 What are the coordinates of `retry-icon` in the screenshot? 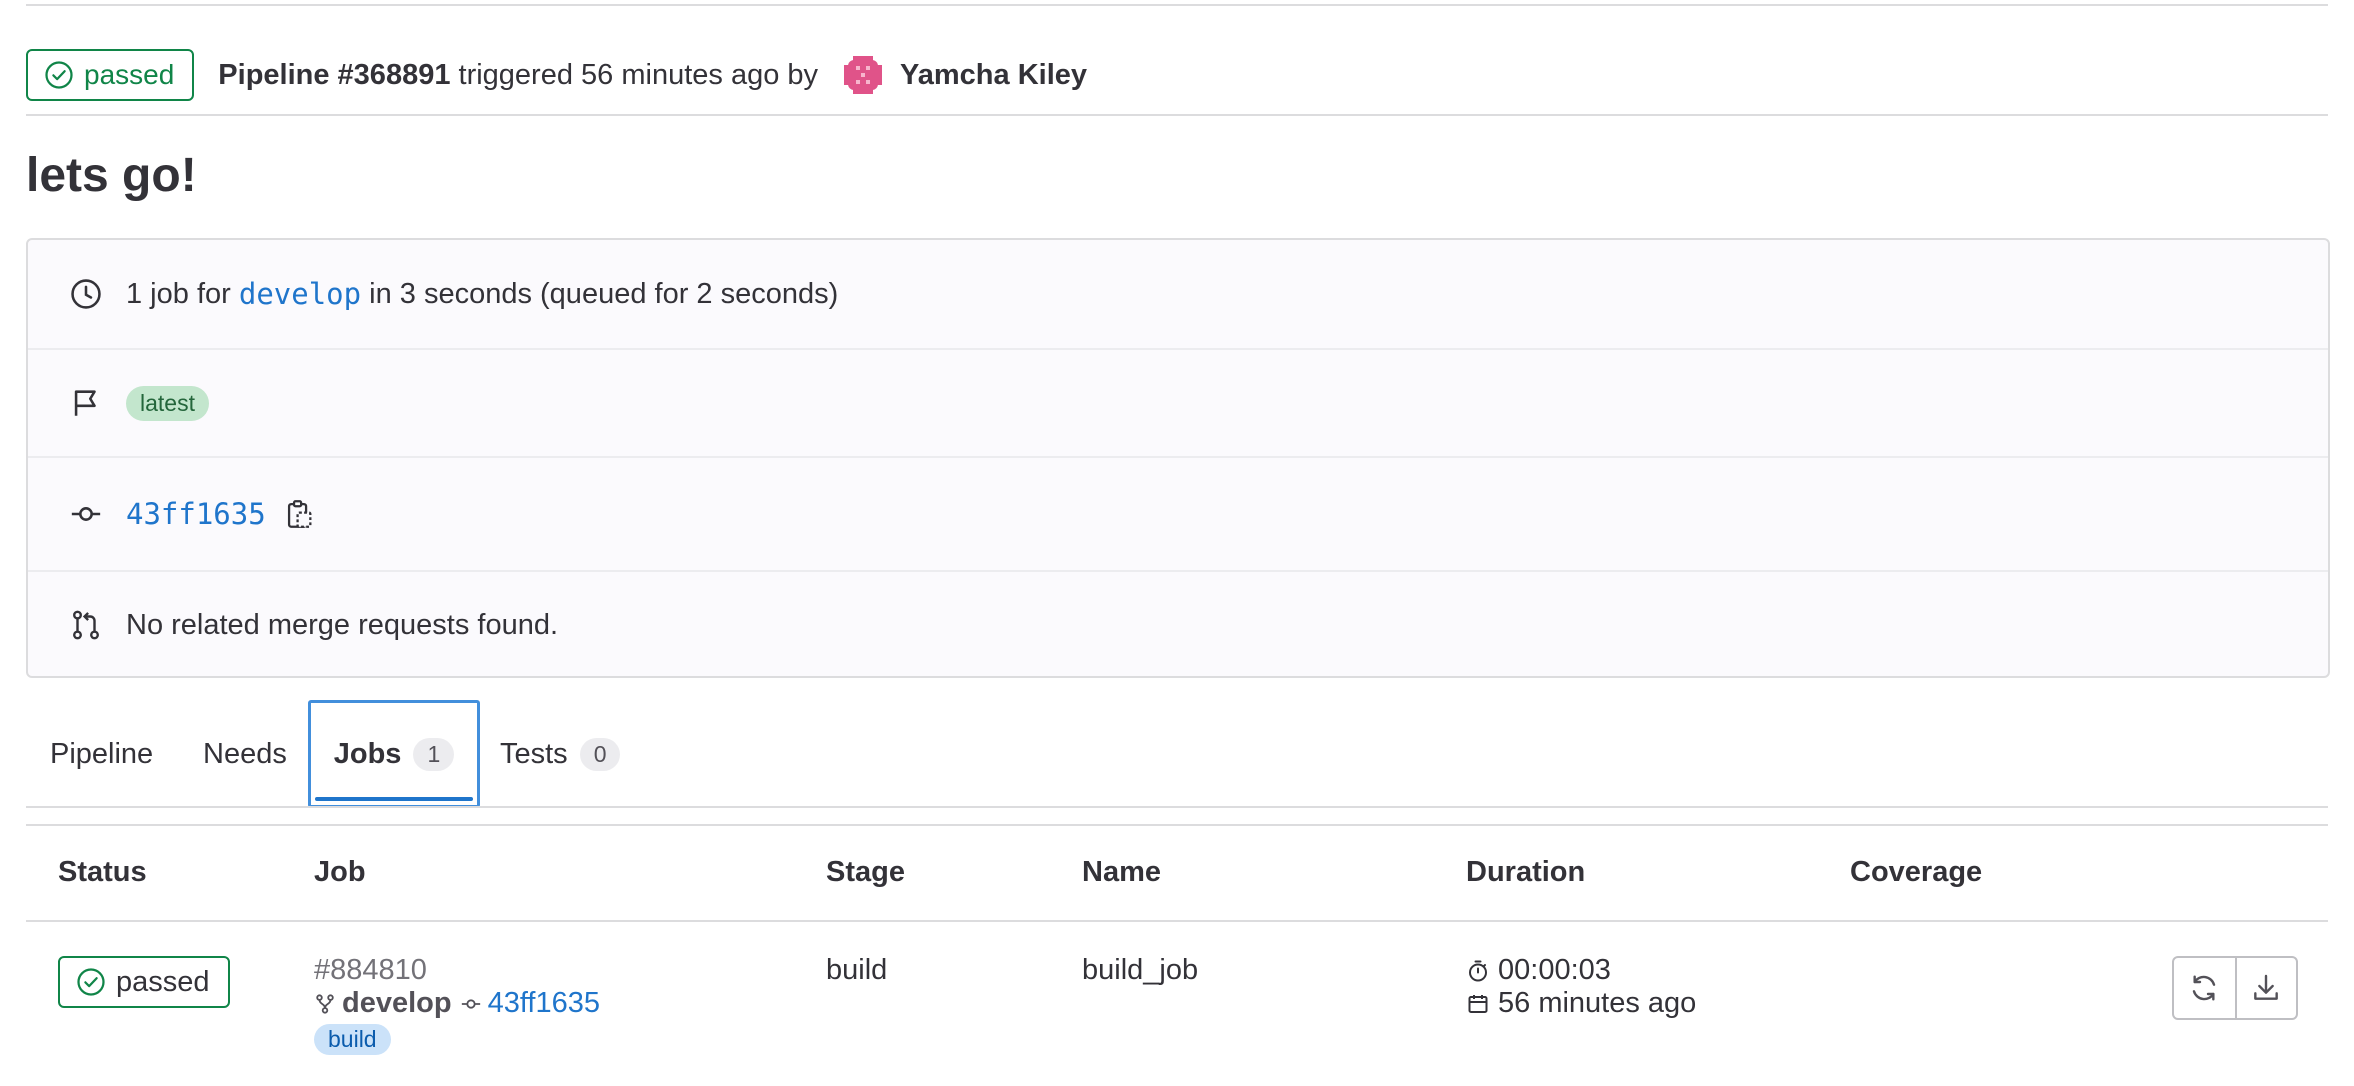 It's located at (2204, 988).